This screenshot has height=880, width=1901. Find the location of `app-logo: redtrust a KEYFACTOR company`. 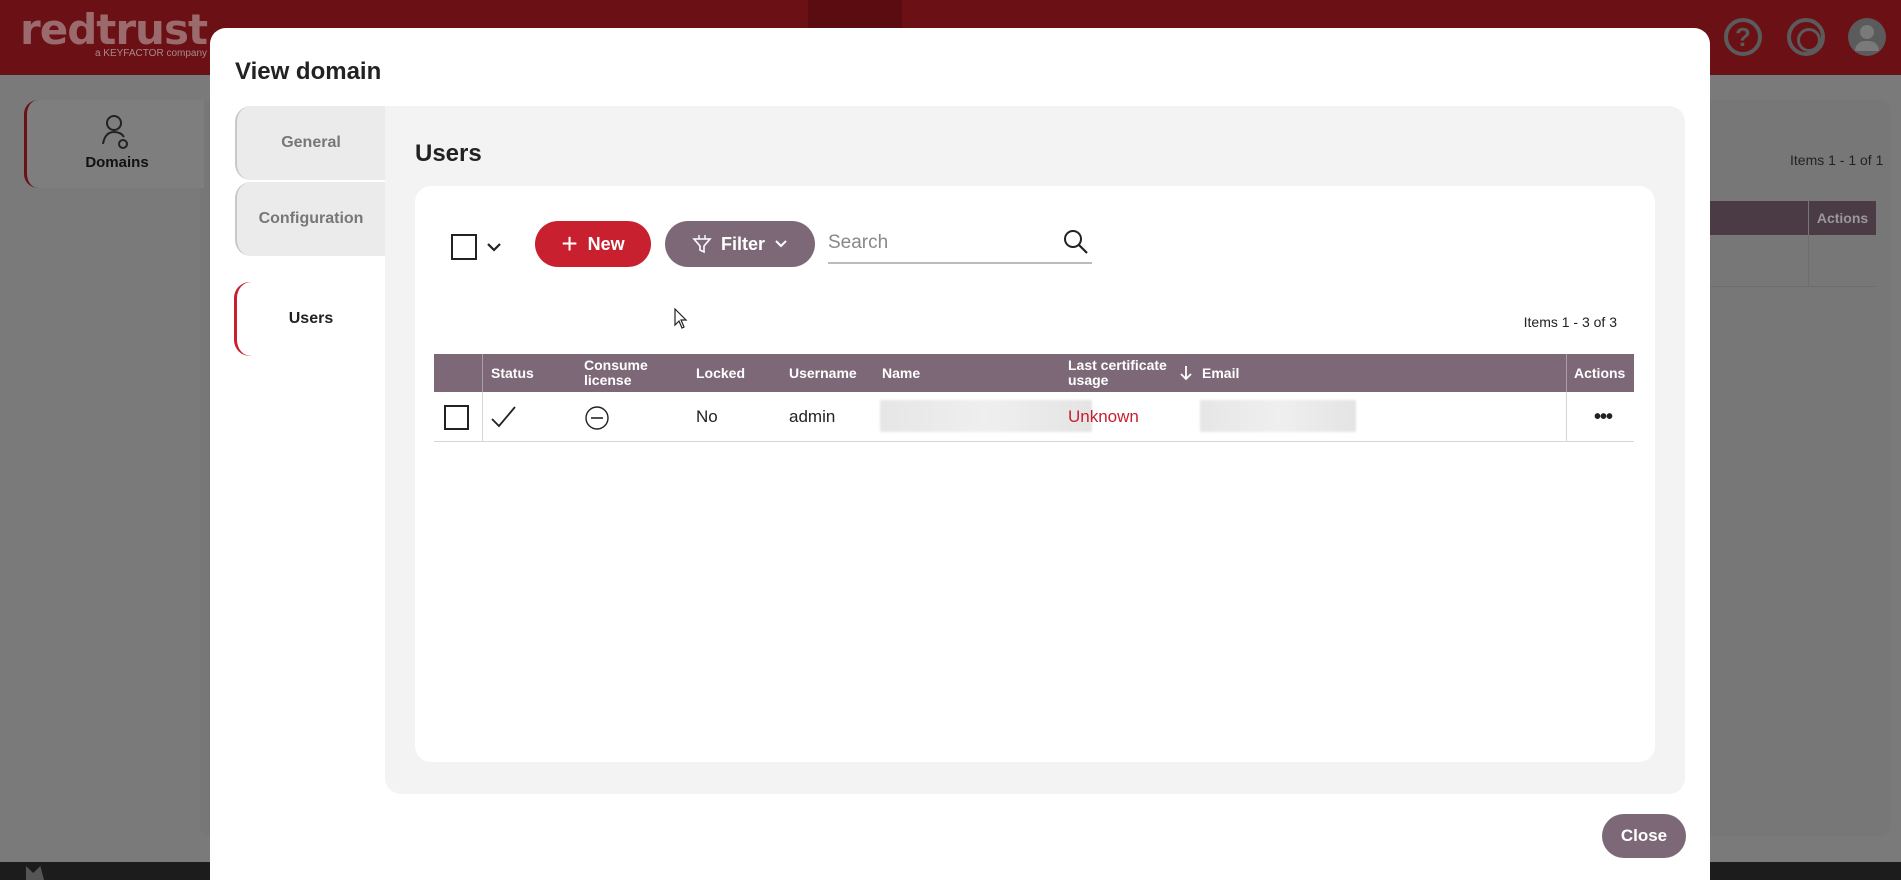

app-logo: redtrust a KEYFACTOR company is located at coordinates (114, 32).